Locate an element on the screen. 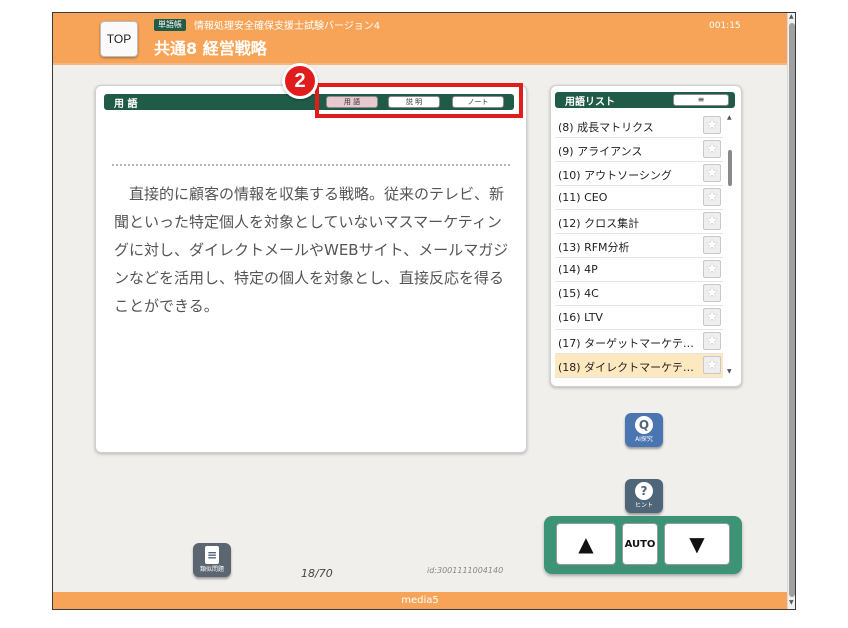 This screenshot has height=628, width=848. hint-label: ヒント is located at coordinates (643, 505).